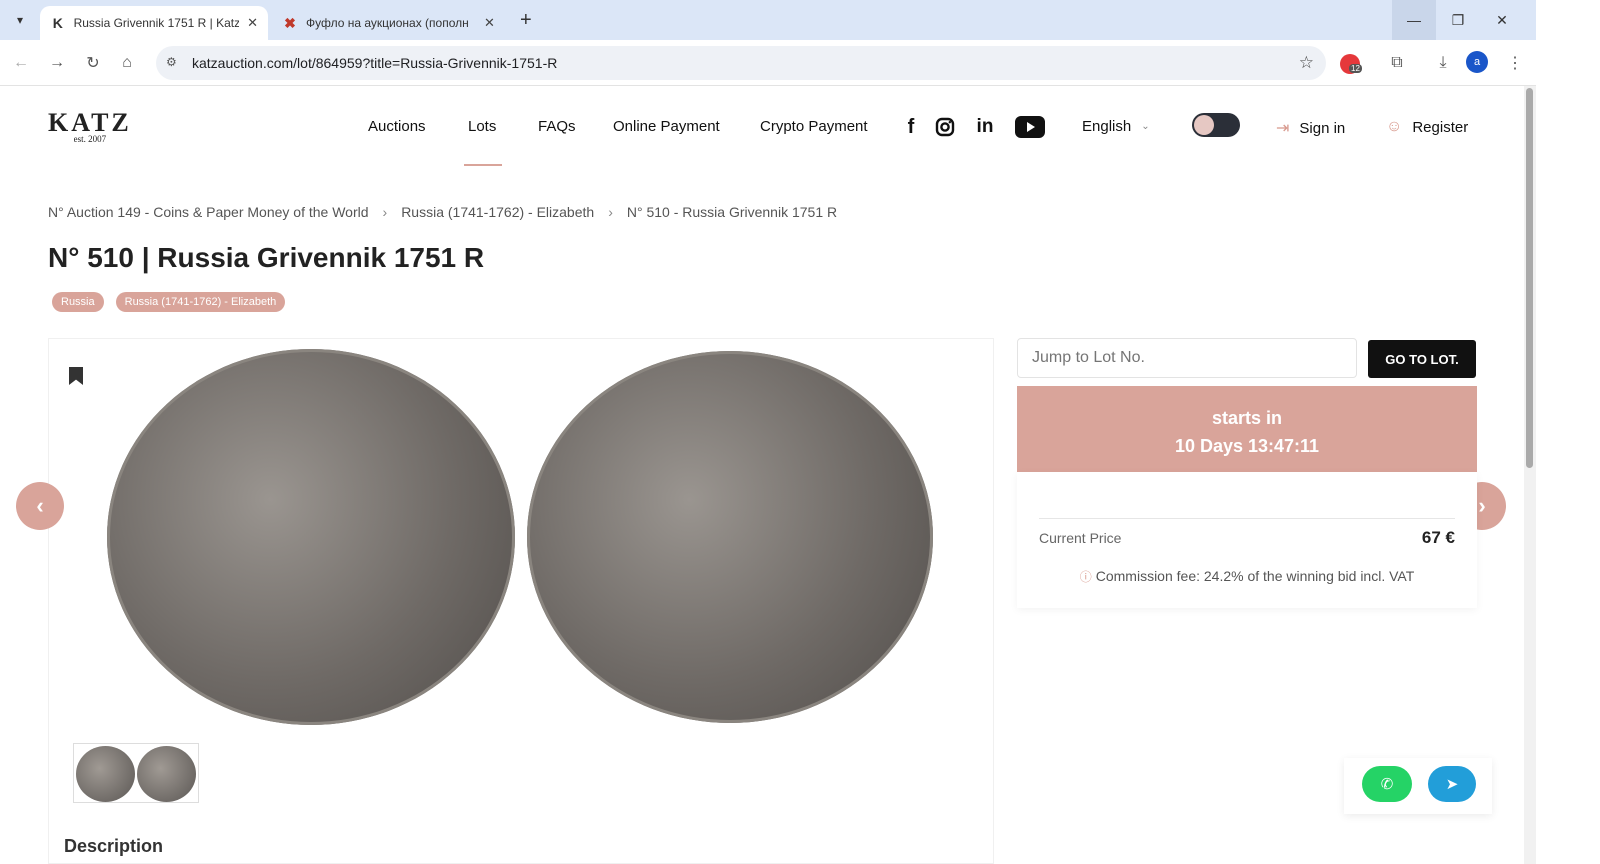 This screenshot has height=864, width=1600. I want to click on info-icon: ⓘ, so click(1085, 577).